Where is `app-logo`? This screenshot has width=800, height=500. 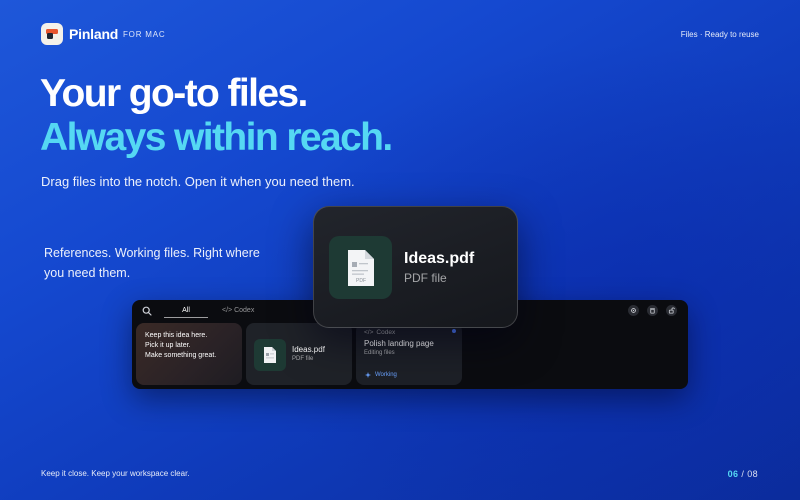
app-logo is located at coordinates (52, 34).